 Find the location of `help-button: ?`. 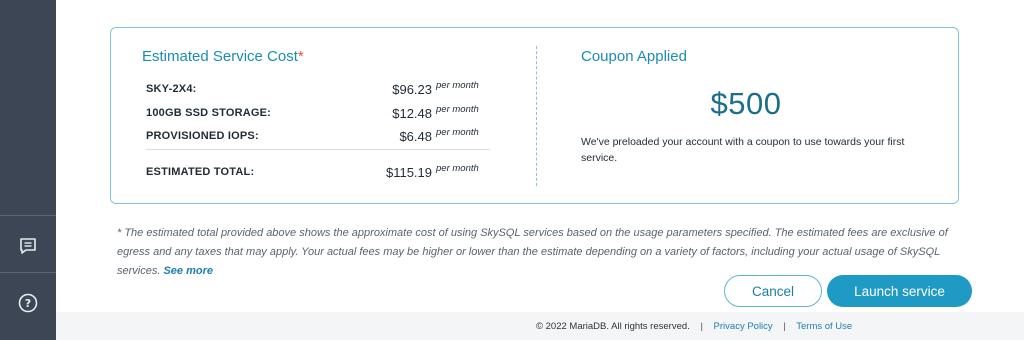

help-button: ? is located at coordinates (28, 303).